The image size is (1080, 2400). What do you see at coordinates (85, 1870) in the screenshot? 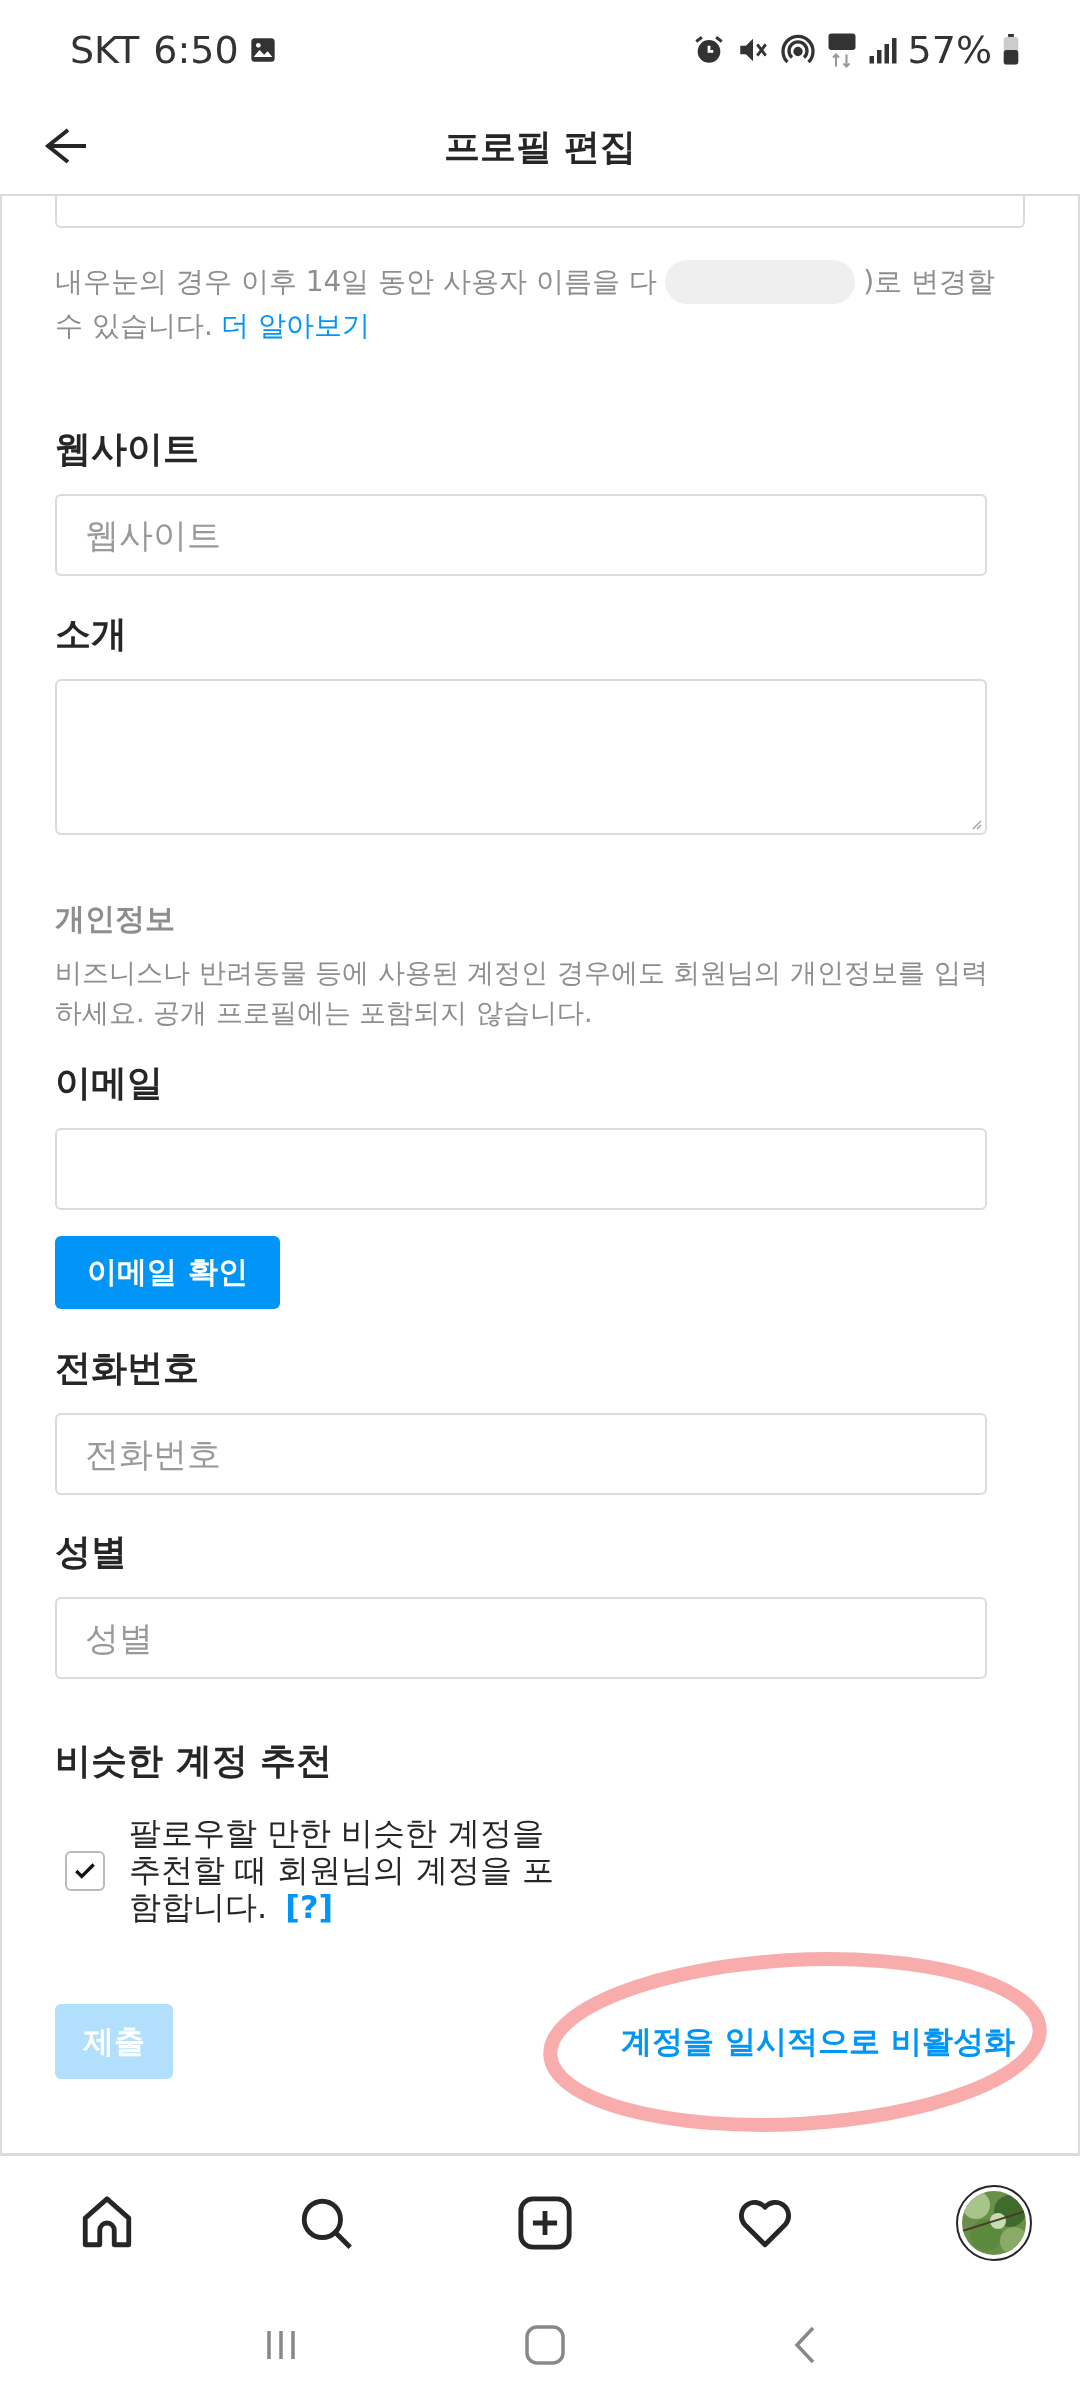
I see `checkbox` at bounding box center [85, 1870].